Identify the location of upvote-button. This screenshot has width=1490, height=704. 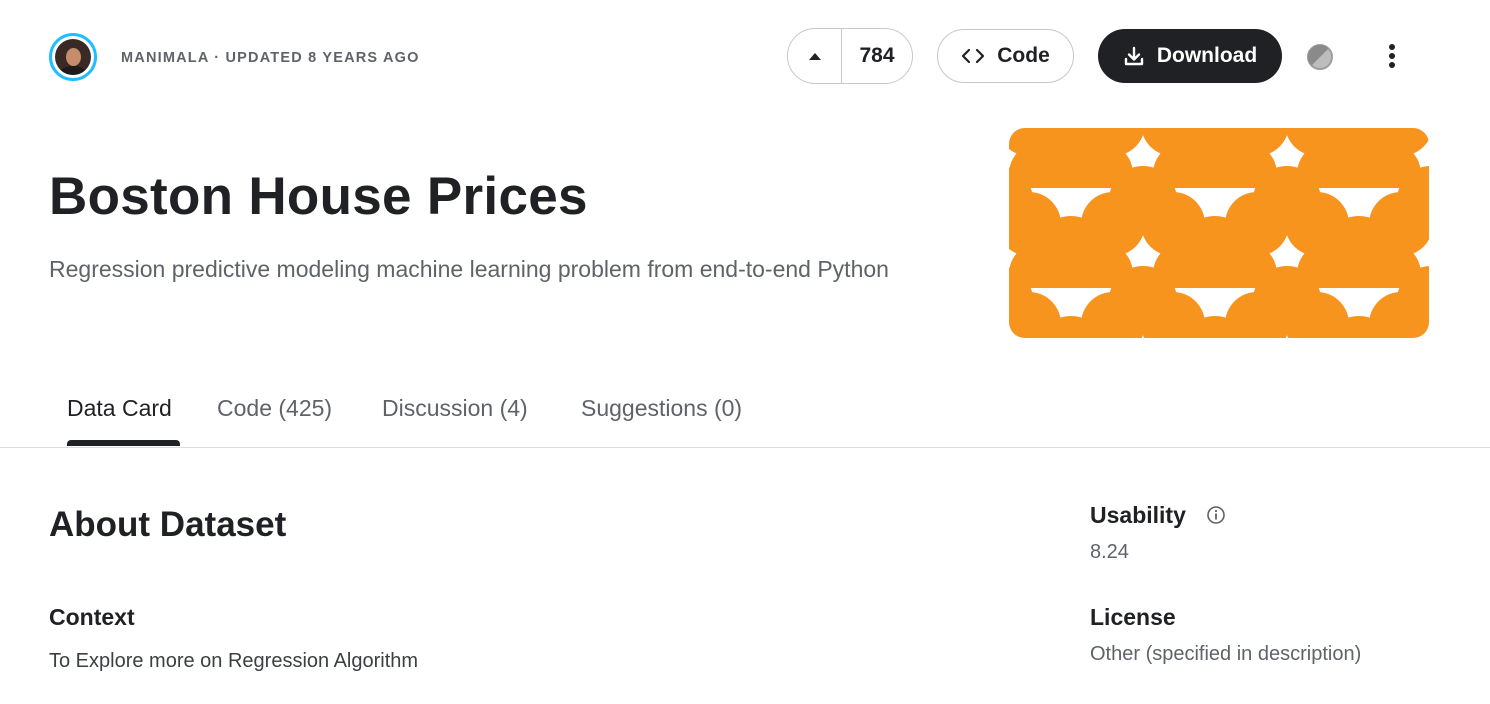
(815, 56).